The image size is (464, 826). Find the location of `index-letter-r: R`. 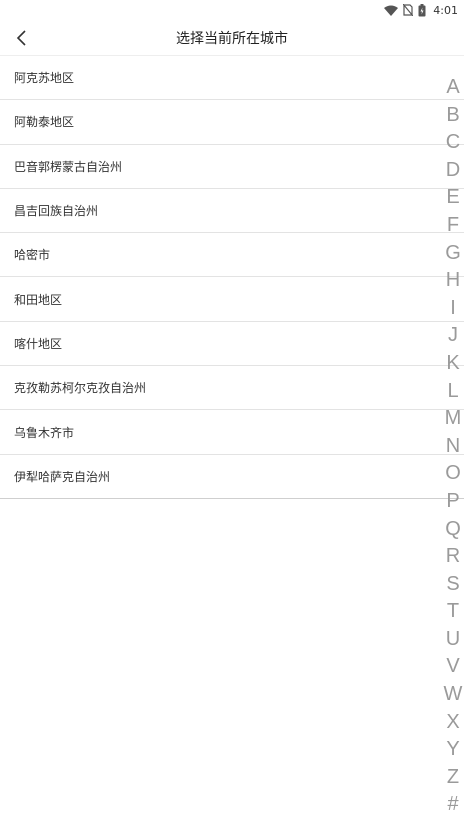

index-letter-r: R is located at coordinates (453, 557).